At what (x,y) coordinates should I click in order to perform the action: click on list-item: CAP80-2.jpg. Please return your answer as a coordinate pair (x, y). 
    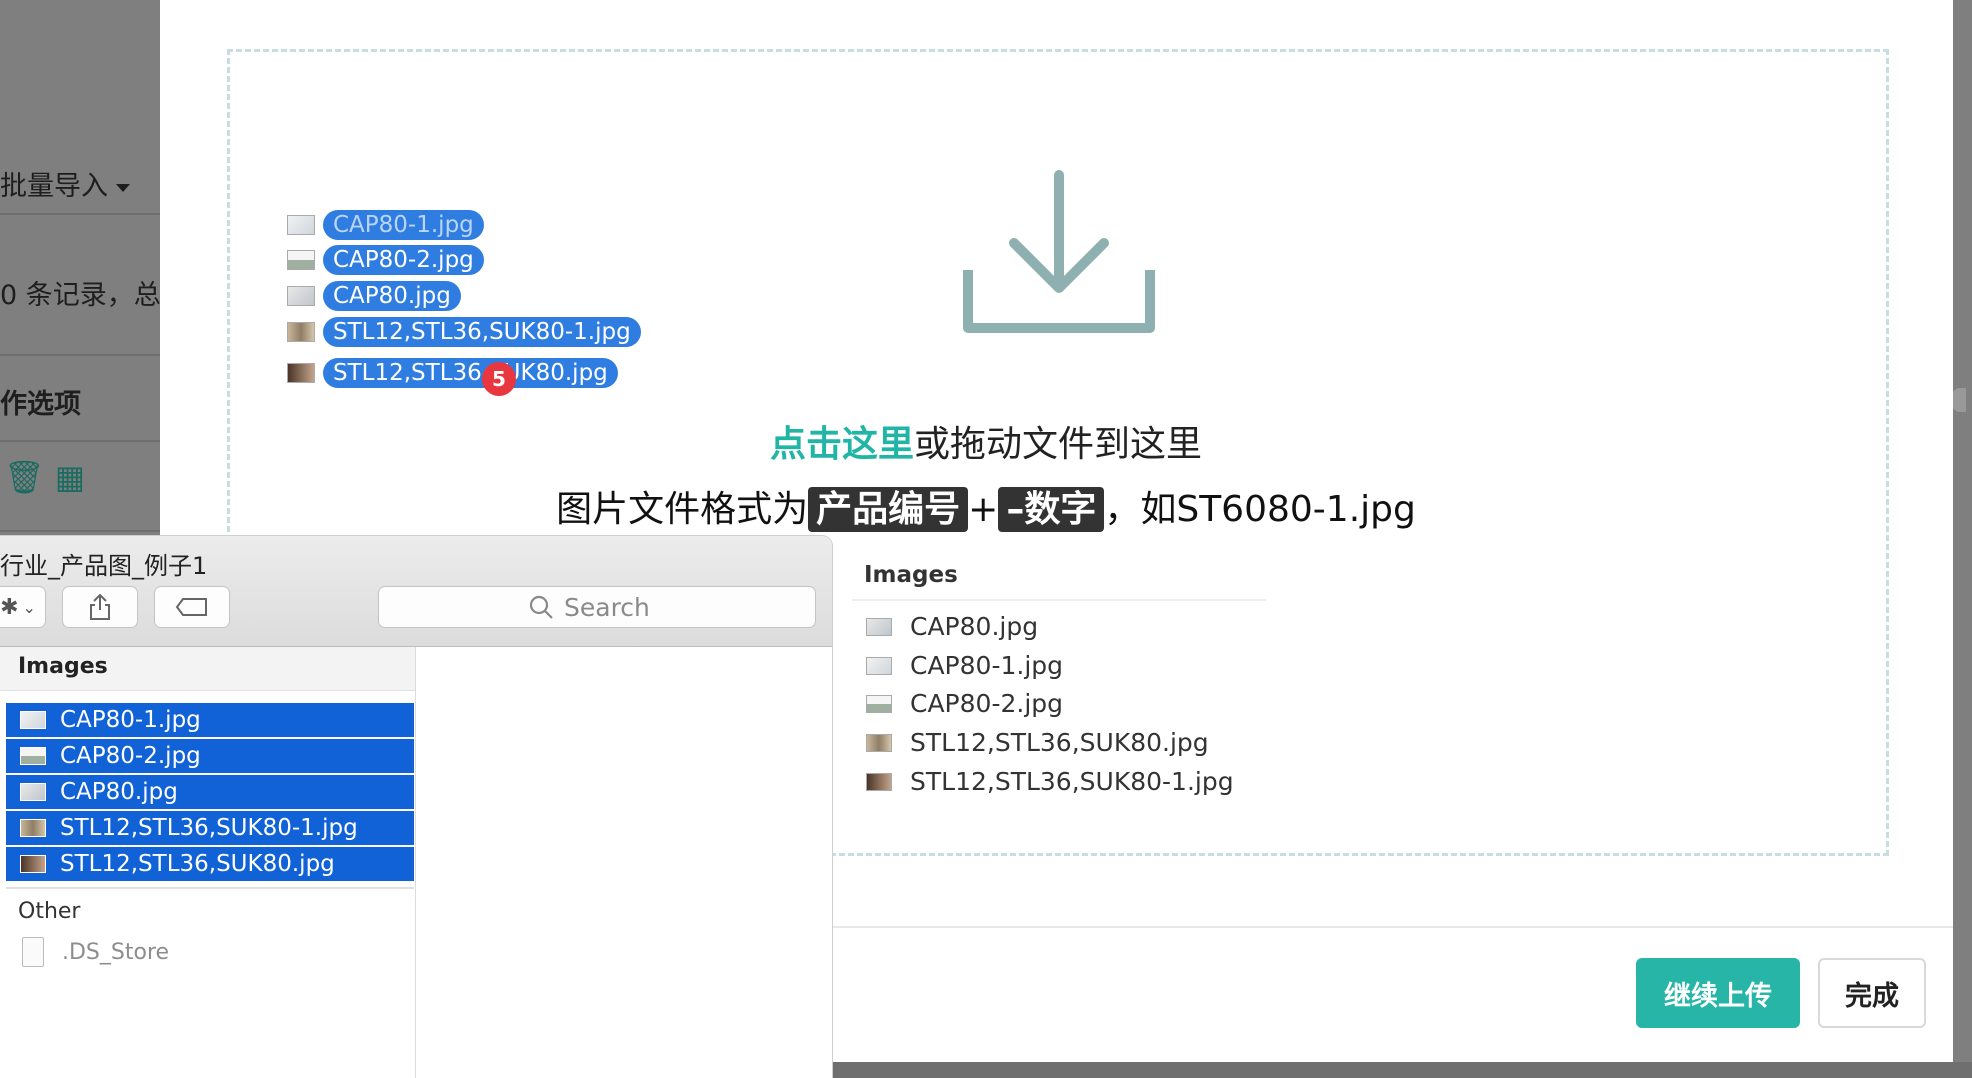
    Looking at the image, I should click on (964, 703).